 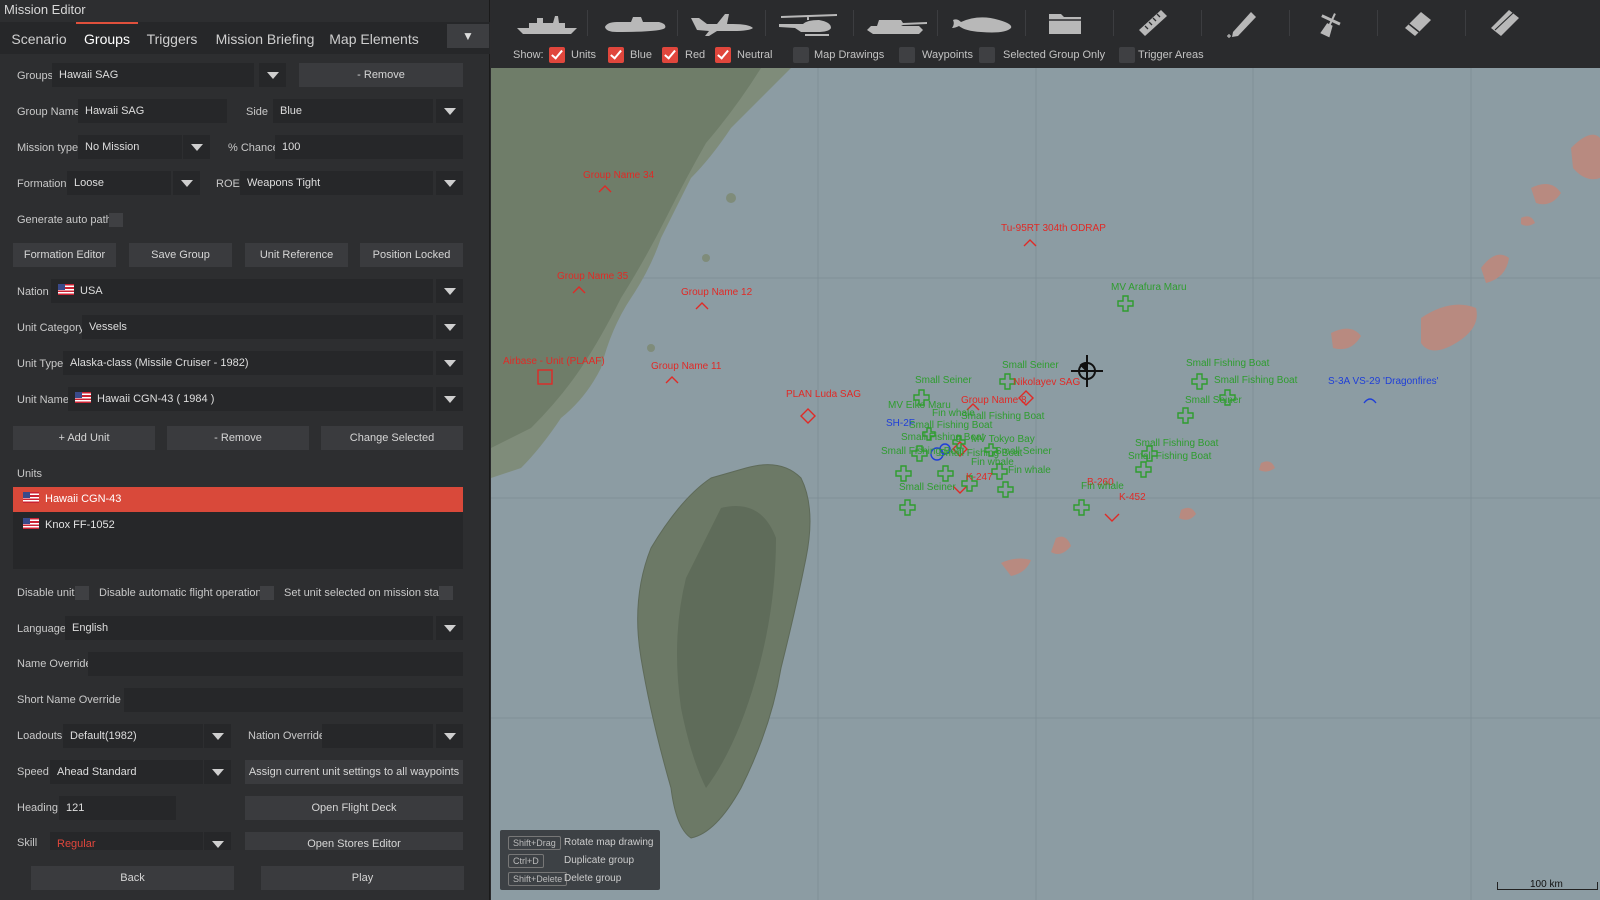 What do you see at coordinates (374, 38) in the screenshot?
I see `tab-map-elements: Map Elements` at bounding box center [374, 38].